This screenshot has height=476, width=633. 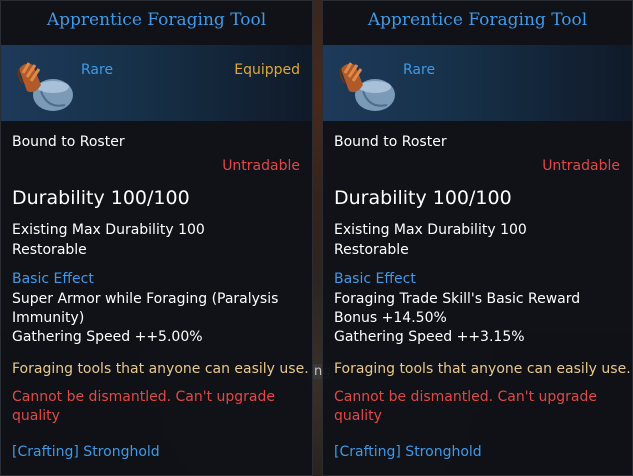 What do you see at coordinates (267, 70) in the screenshot?
I see `equipped-label: Equipped` at bounding box center [267, 70].